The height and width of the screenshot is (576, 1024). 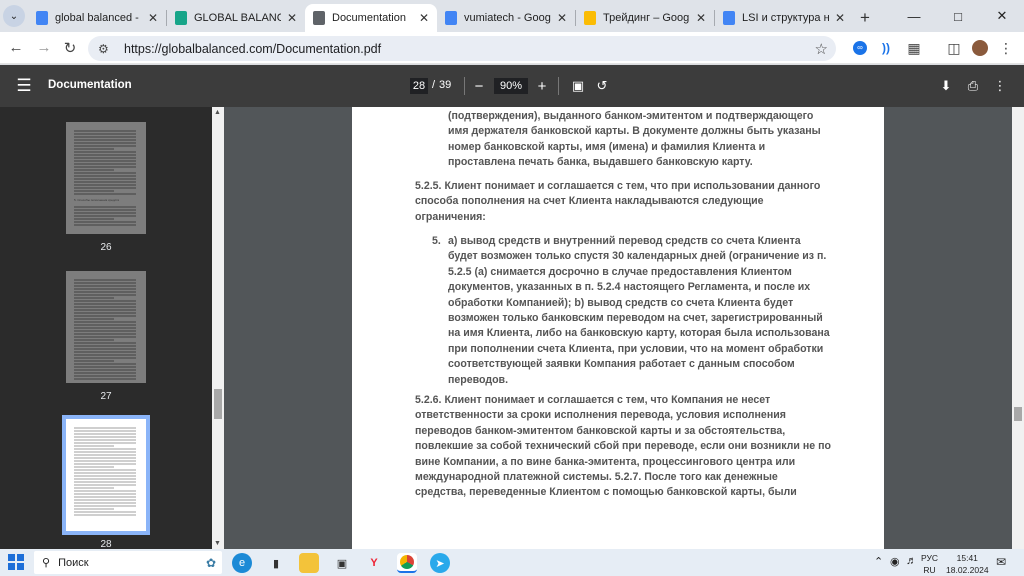 I want to click on tab-title: Трейдинг – Google Ди, so click(x=646, y=18).